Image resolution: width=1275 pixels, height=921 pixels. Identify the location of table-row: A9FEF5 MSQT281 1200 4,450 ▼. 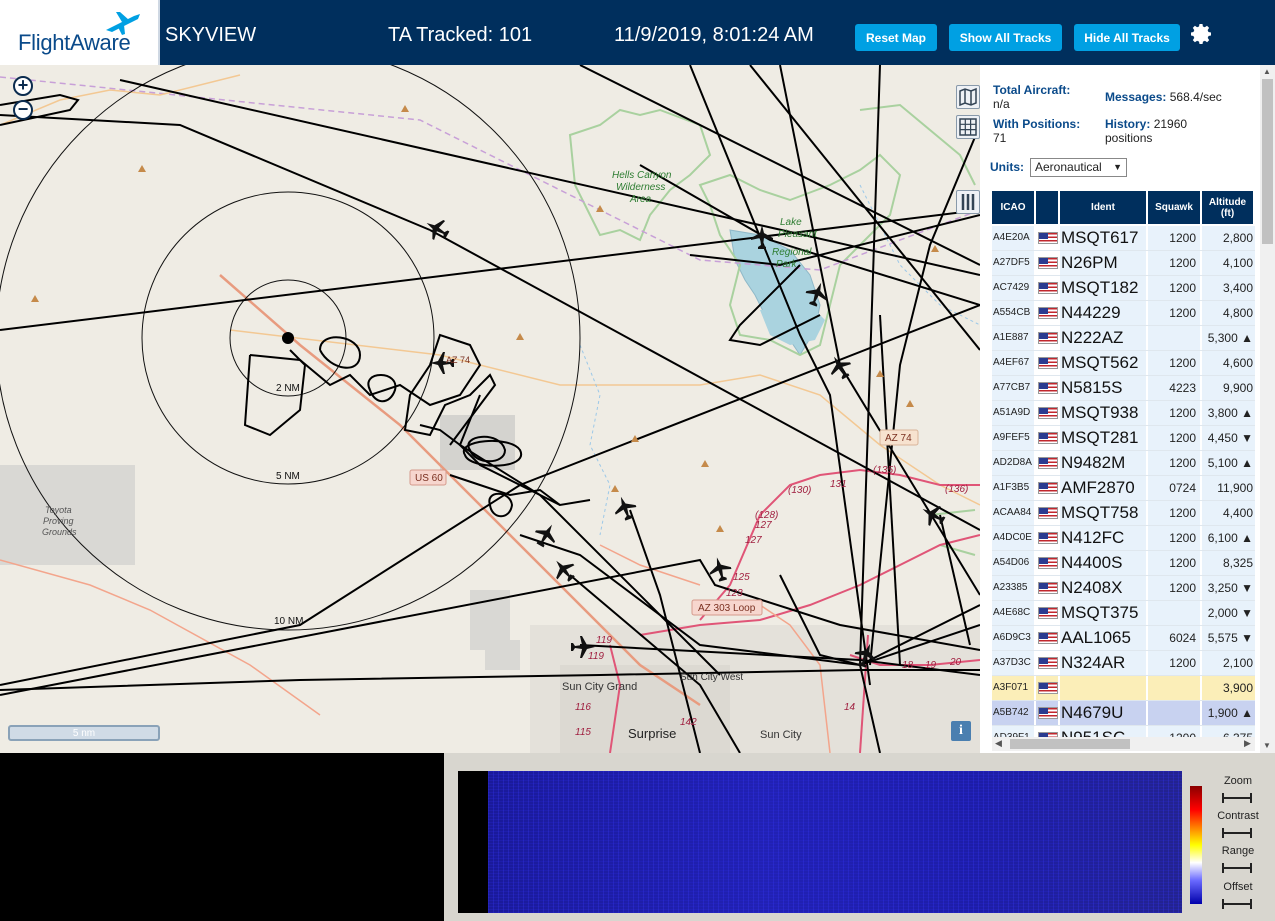
(1123, 438).